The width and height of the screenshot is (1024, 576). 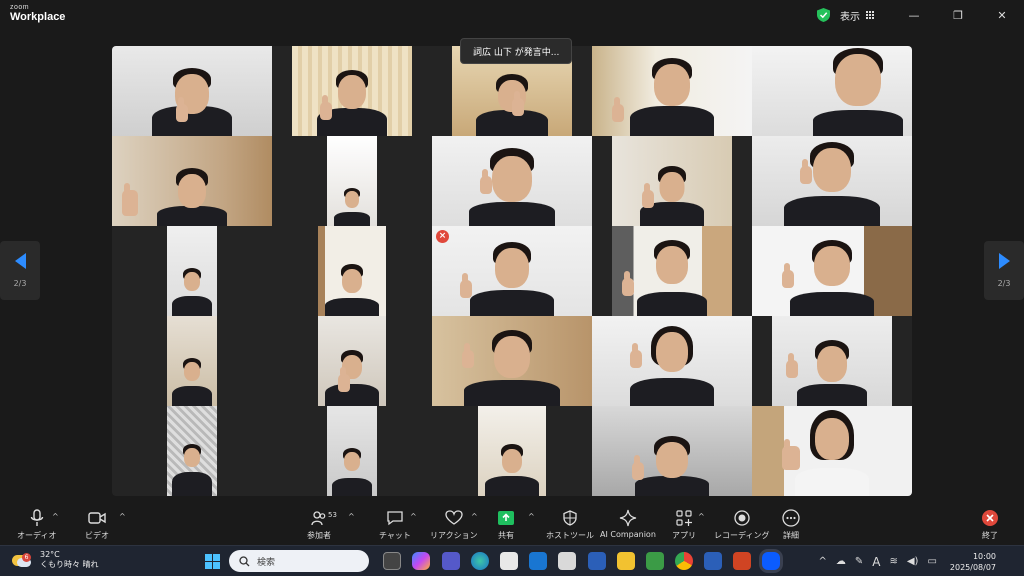 I want to click on apps-button: アプリ, so click(x=684, y=525).